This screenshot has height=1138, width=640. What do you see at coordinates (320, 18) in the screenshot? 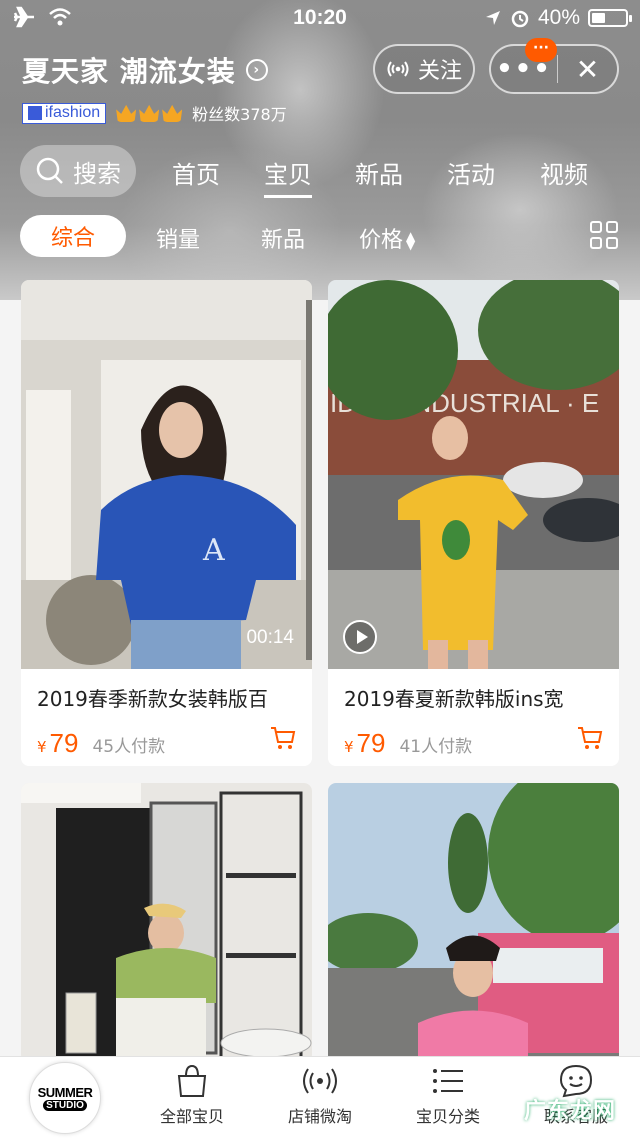
I see `status-bar: 10:20 40%` at bounding box center [320, 18].